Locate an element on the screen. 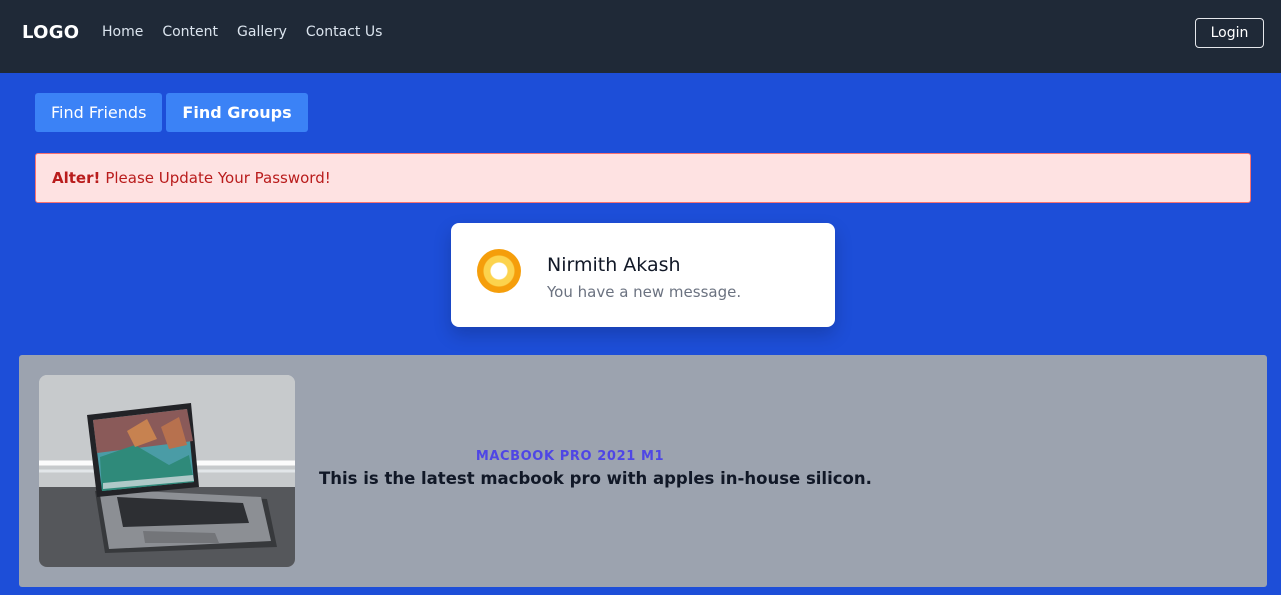 The height and width of the screenshot is (595, 1281). tab-find-groups: Find Groups is located at coordinates (237, 112).